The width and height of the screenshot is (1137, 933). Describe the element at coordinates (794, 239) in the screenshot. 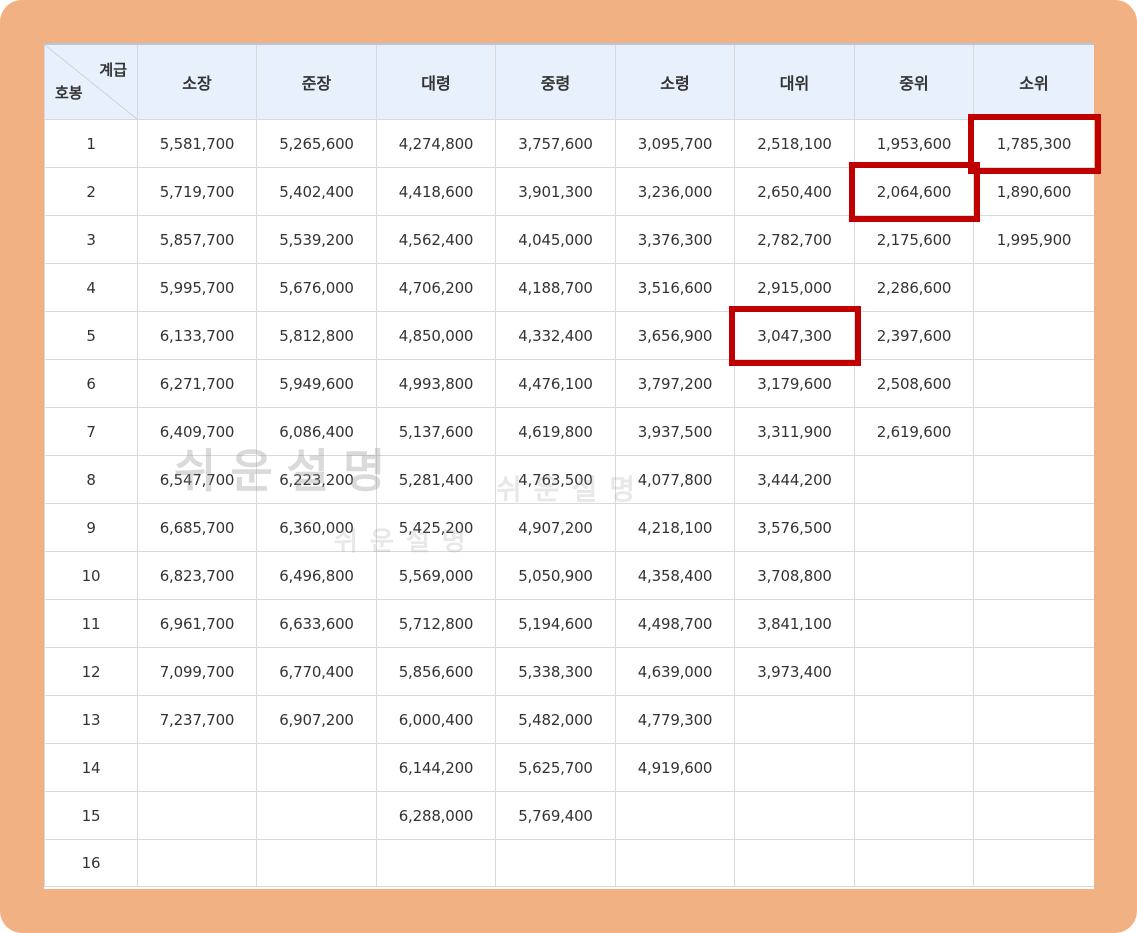

I see `salary-cell: 2,782,700` at that location.